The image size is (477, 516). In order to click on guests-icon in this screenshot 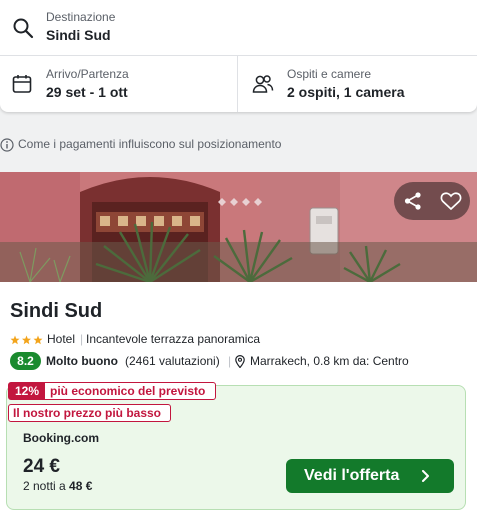, I will do `click(263, 84)`.